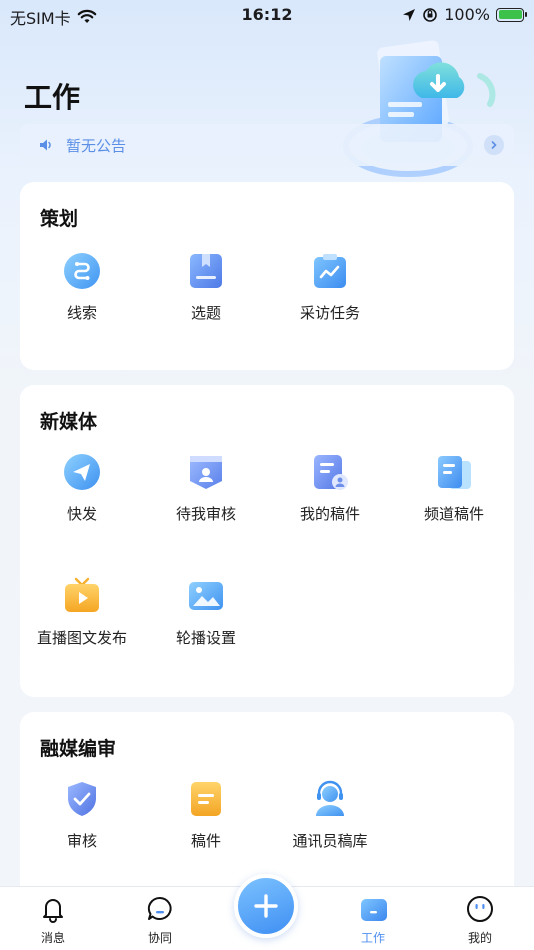 The image size is (534, 950). What do you see at coordinates (159, 938) in the screenshot?
I see `tab-label-collaboration: 协同` at bounding box center [159, 938].